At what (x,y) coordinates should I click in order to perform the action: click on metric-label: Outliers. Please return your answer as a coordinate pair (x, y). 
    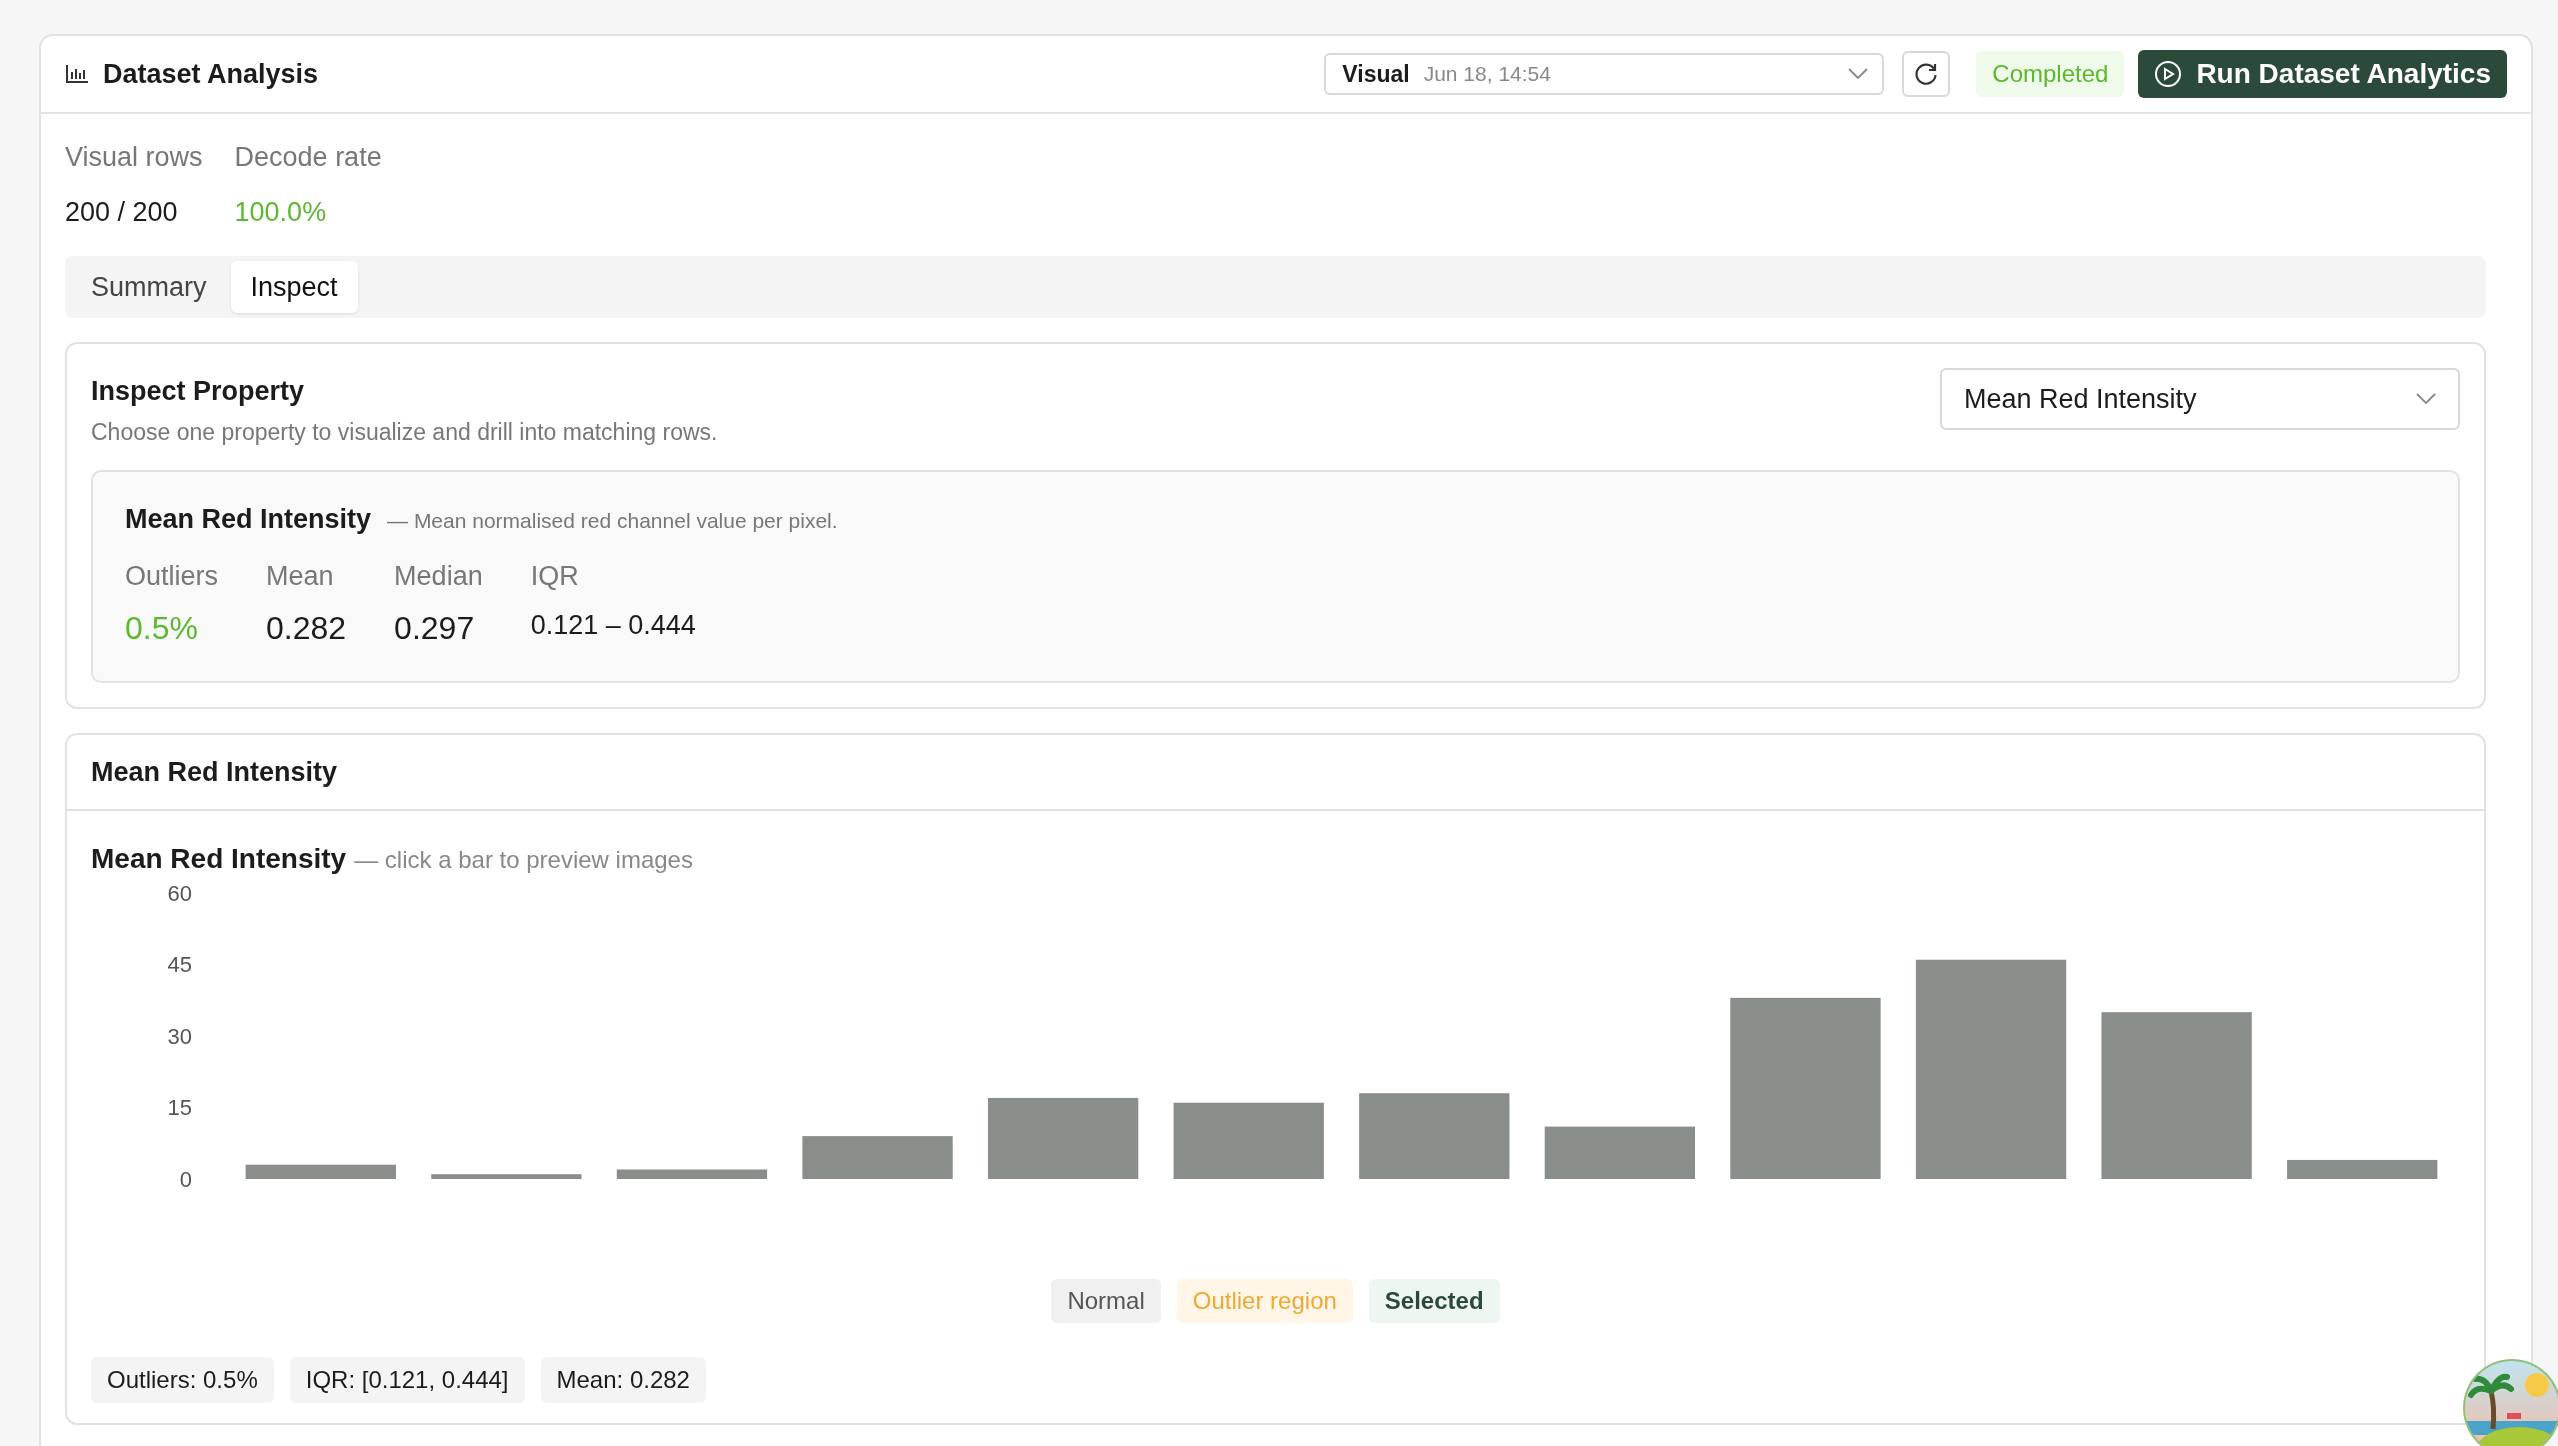
    Looking at the image, I should click on (172, 576).